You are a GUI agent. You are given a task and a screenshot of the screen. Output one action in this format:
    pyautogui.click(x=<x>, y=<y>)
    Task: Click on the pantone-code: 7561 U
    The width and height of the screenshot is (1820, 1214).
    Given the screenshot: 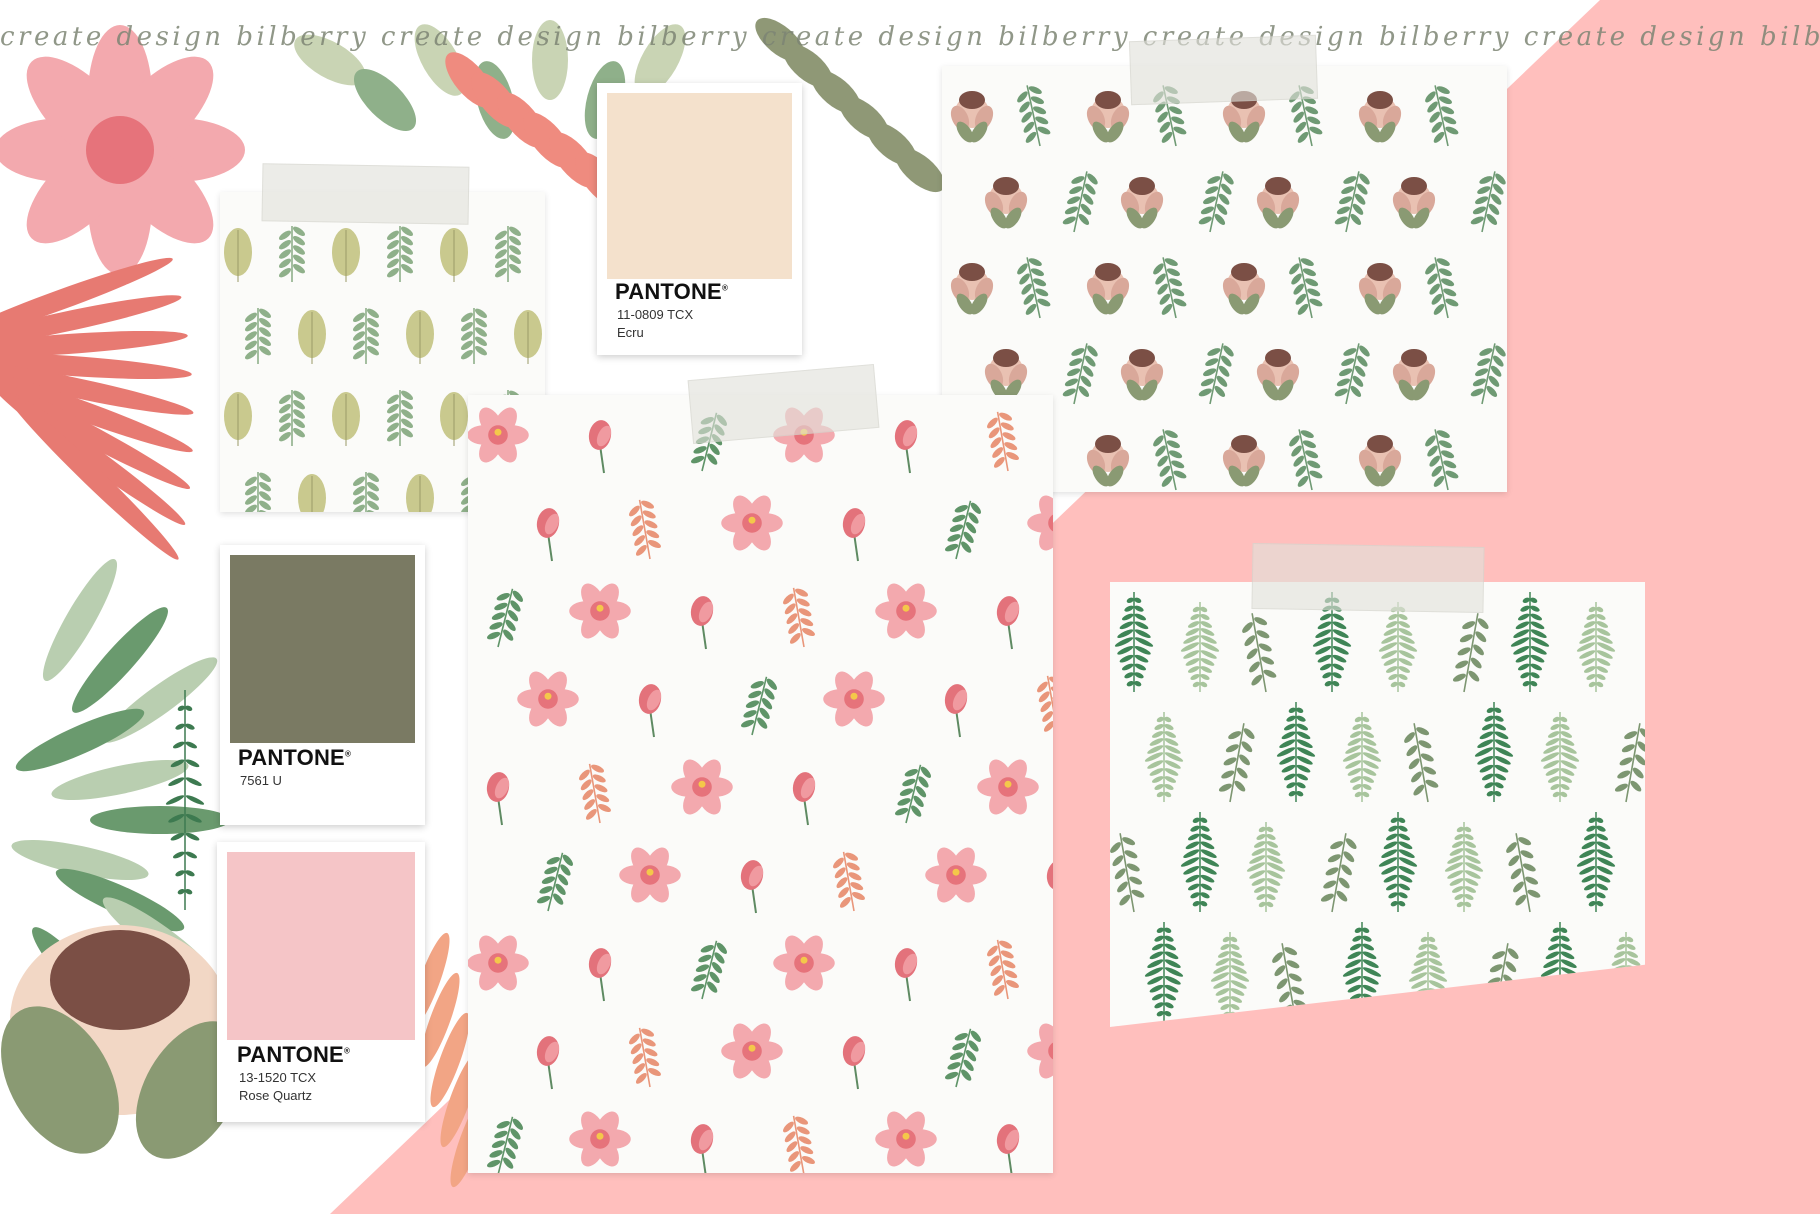 What is the action you would take?
    pyautogui.click(x=261, y=780)
    